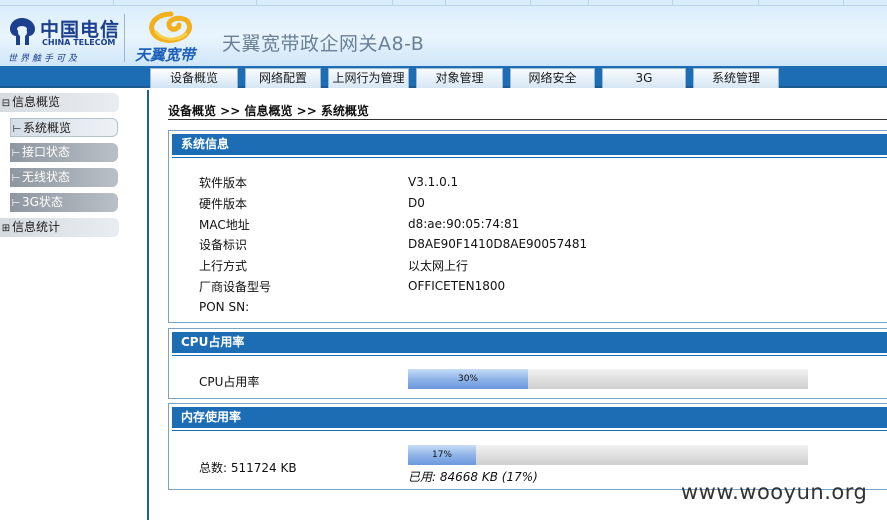 The height and width of the screenshot is (520, 887). Describe the element at coordinates (608, 455) in the screenshot. I see `memory-usage-progress-bar: 17%` at that location.